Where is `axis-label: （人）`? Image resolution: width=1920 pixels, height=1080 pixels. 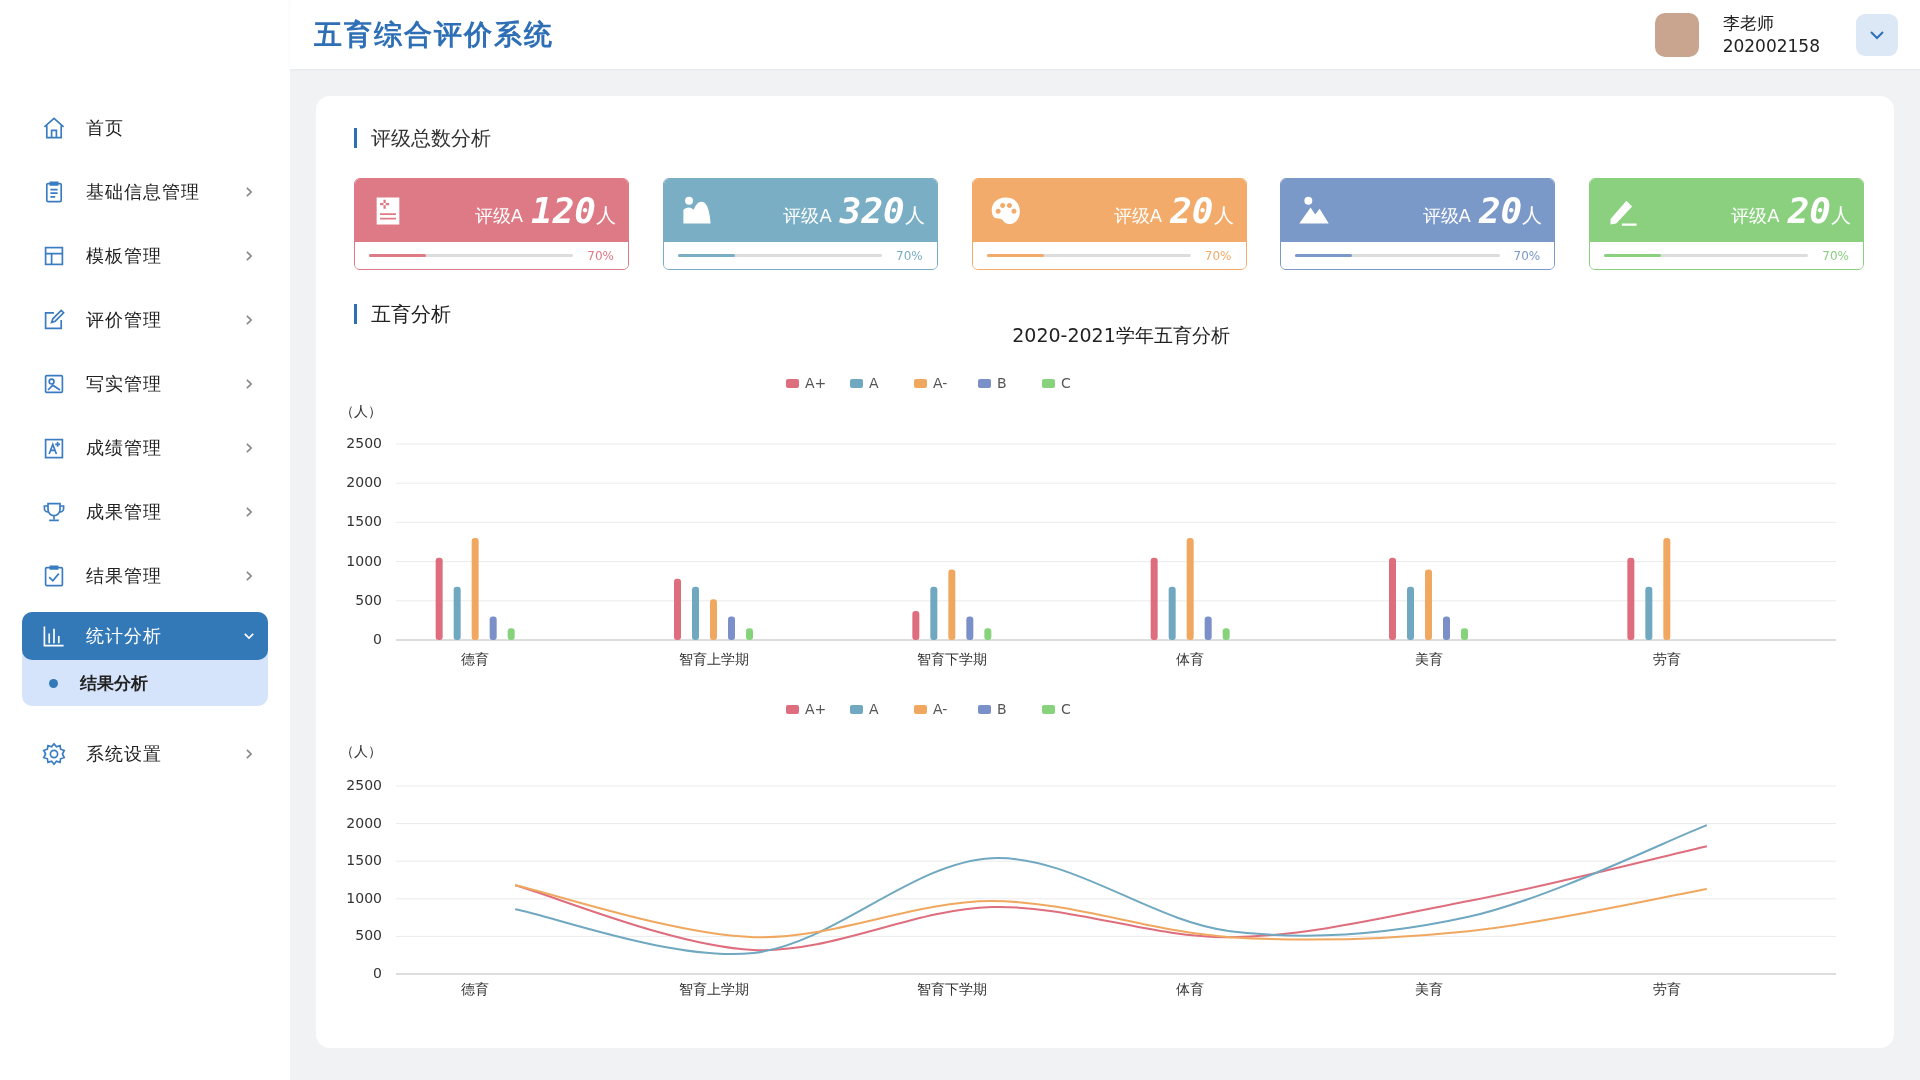 axis-label: （人） is located at coordinates (361, 411).